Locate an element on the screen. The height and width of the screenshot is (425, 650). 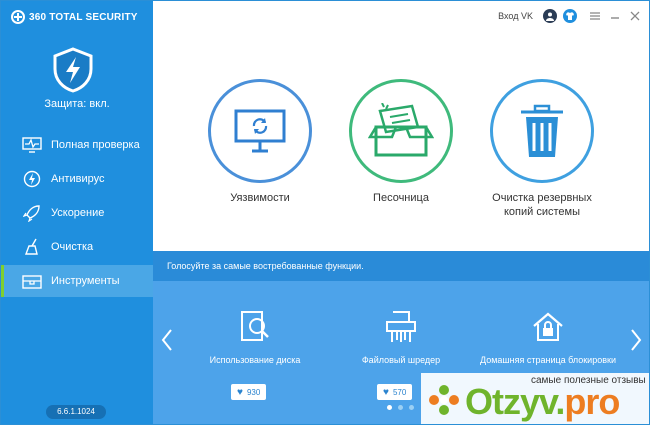
tool-label: Очистка резервных копий системы is located at coordinates (542, 205).